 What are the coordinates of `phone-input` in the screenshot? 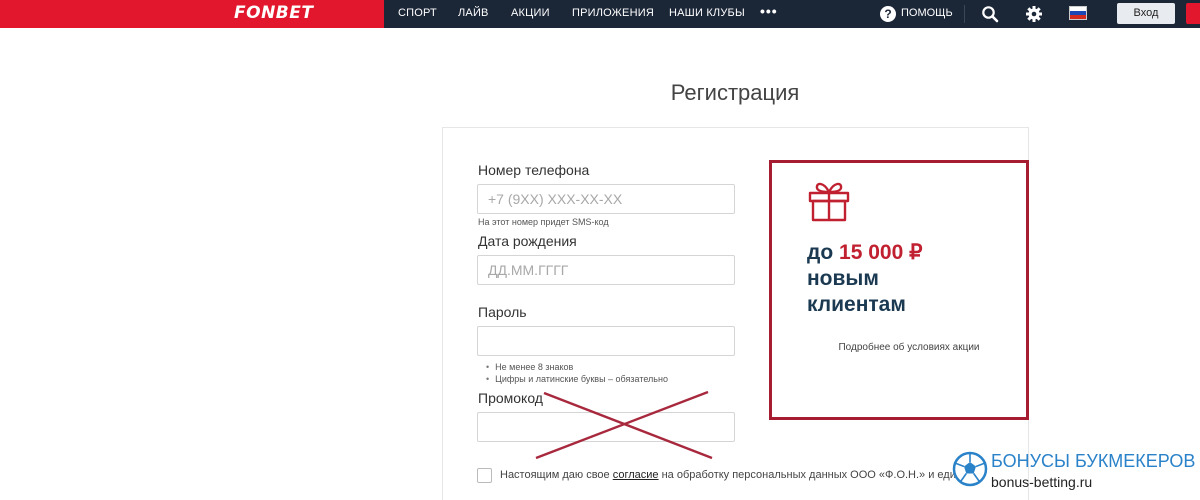 It's located at (606, 199).